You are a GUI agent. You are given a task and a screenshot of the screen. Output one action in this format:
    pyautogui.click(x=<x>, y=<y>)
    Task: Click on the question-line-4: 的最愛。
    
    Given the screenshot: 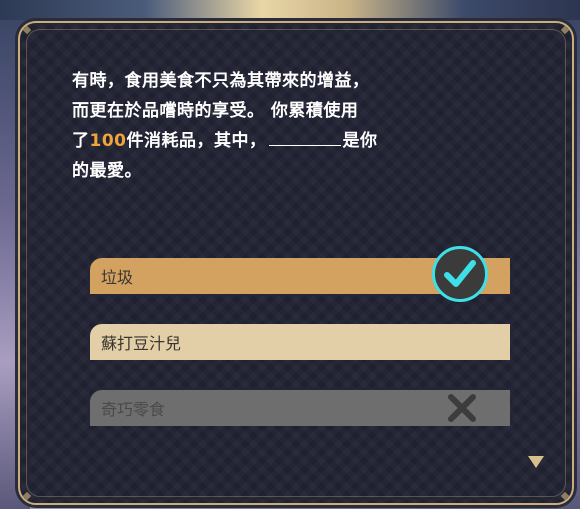 What is the action you would take?
    pyautogui.click(x=107, y=171)
    